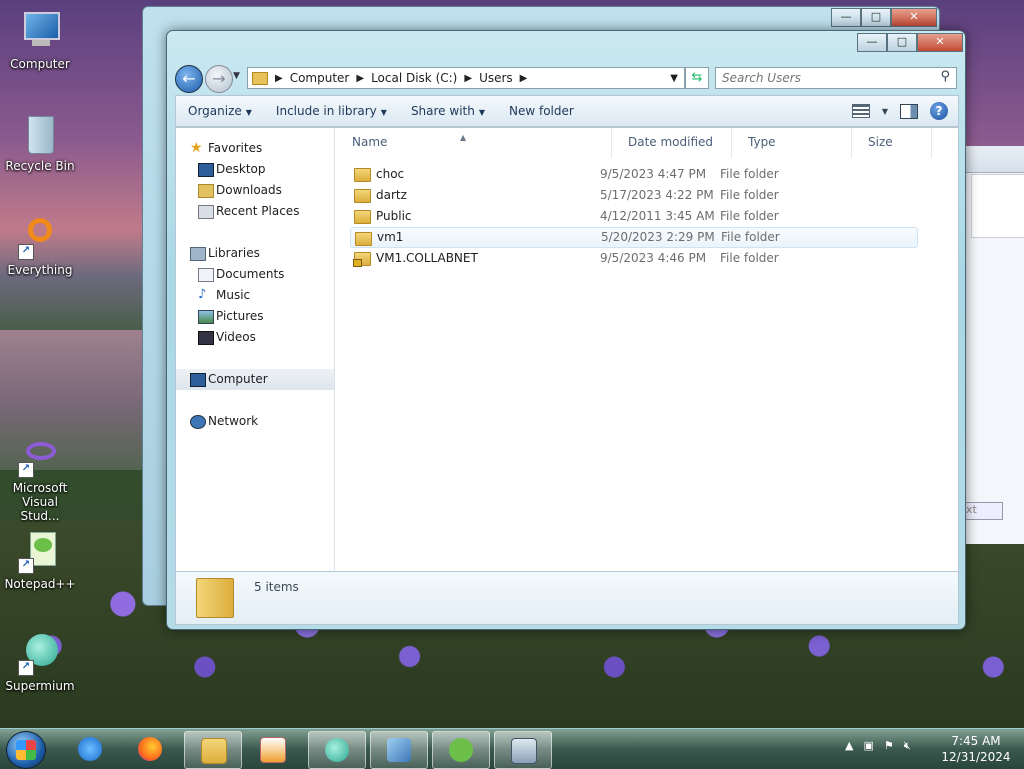 This screenshot has width=1024, height=769. I want to click on nav-computer: Computer, so click(255, 379).